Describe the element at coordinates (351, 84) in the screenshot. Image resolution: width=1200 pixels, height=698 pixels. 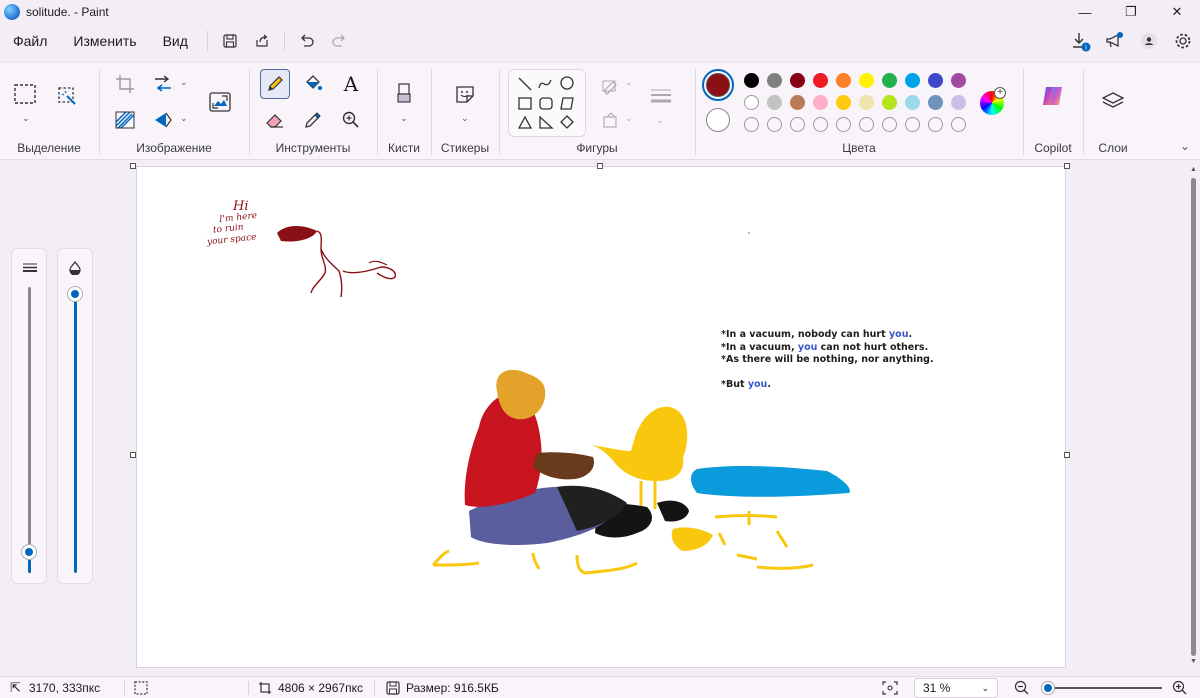
I see `text-tool-icon: A` at that location.